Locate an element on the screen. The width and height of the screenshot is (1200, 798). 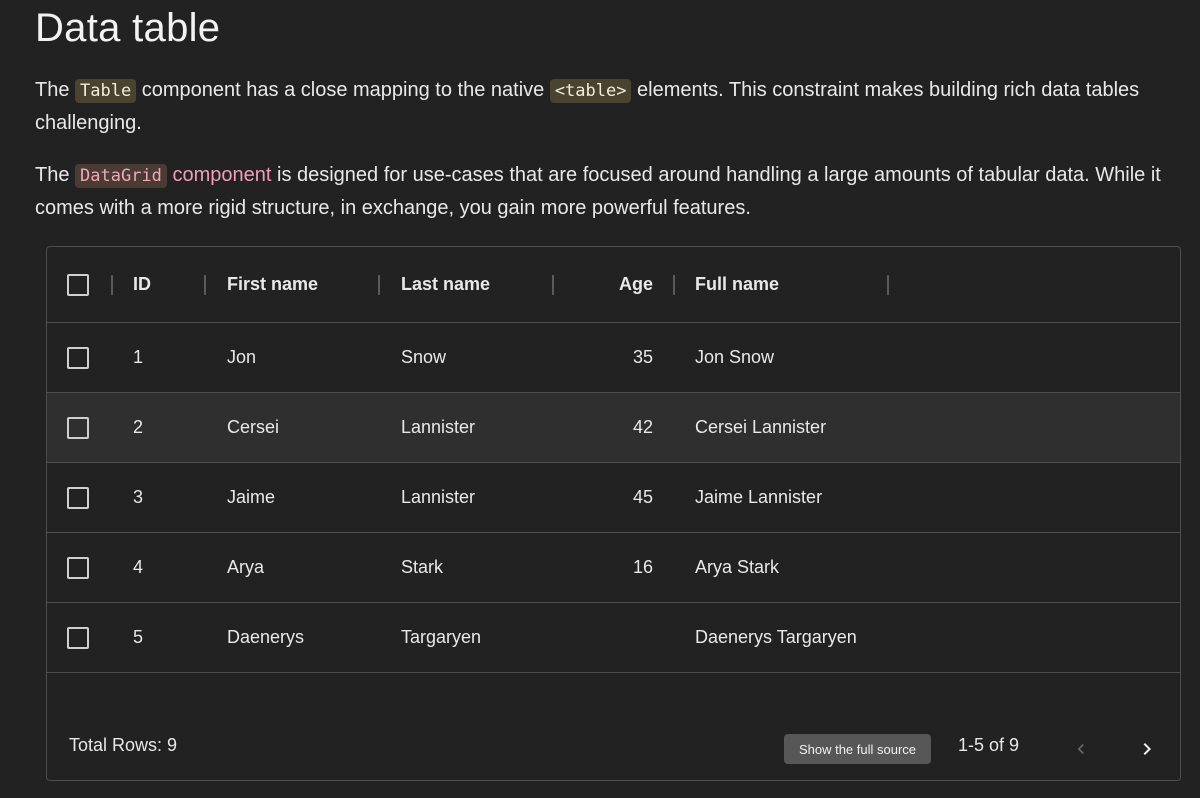
code-table: Table is located at coordinates (106, 91).